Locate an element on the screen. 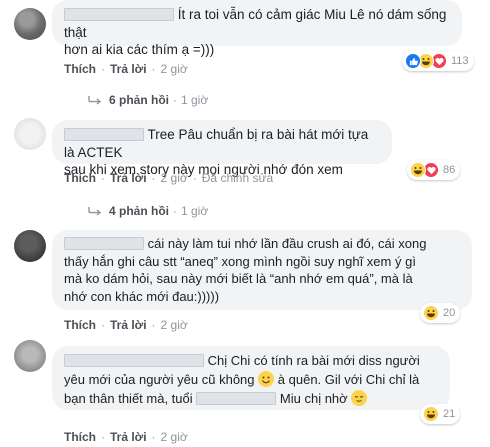 The height and width of the screenshot is (447, 490). view-replies: 6 phản hồi · 1 giờ is located at coordinates (148, 100).